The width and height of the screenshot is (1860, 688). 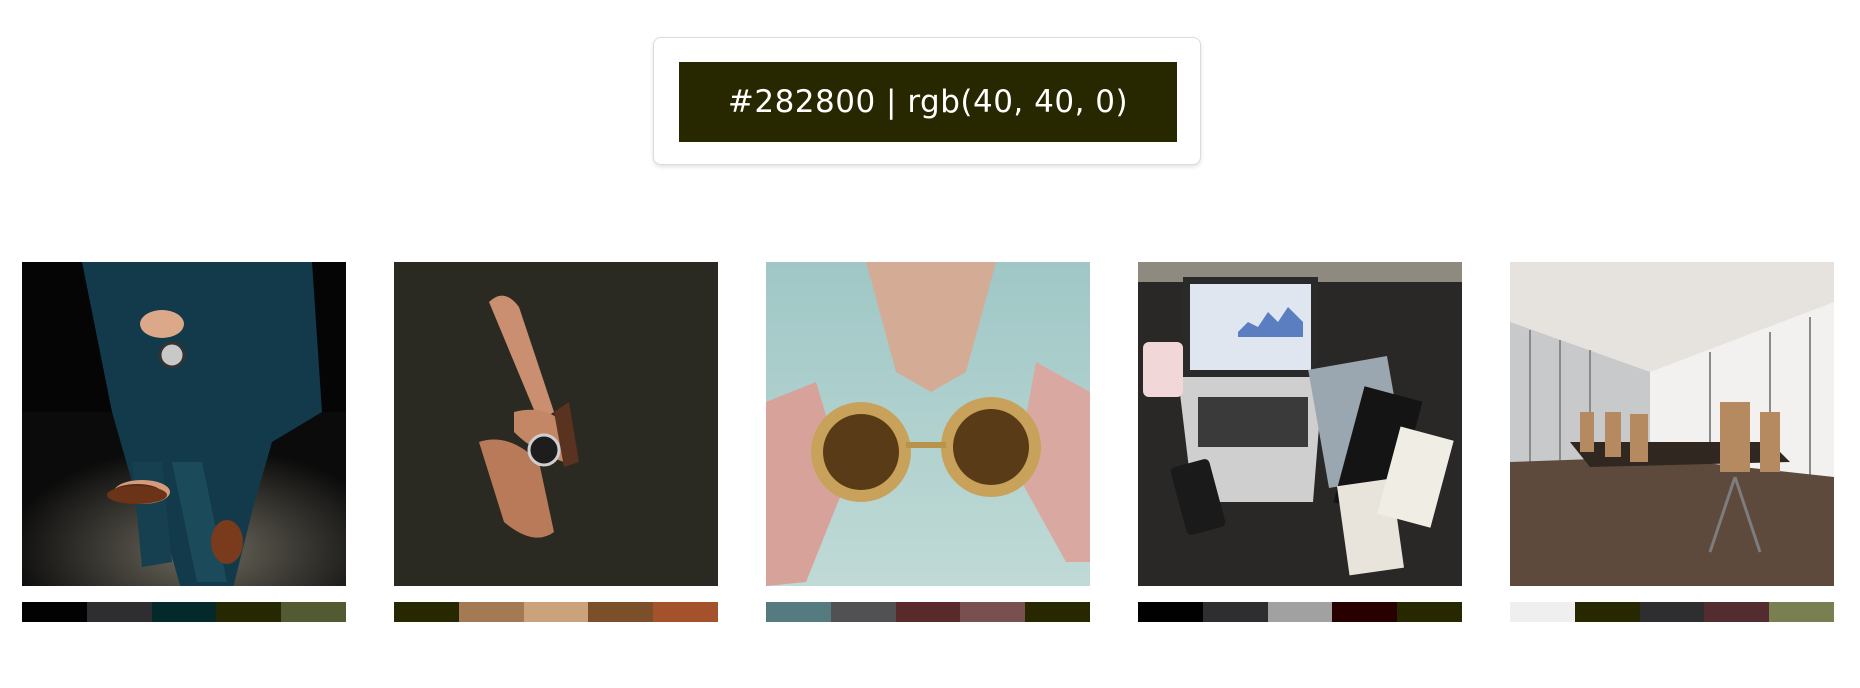 I want to click on conference-room-photo, so click(x=1672, y=424).